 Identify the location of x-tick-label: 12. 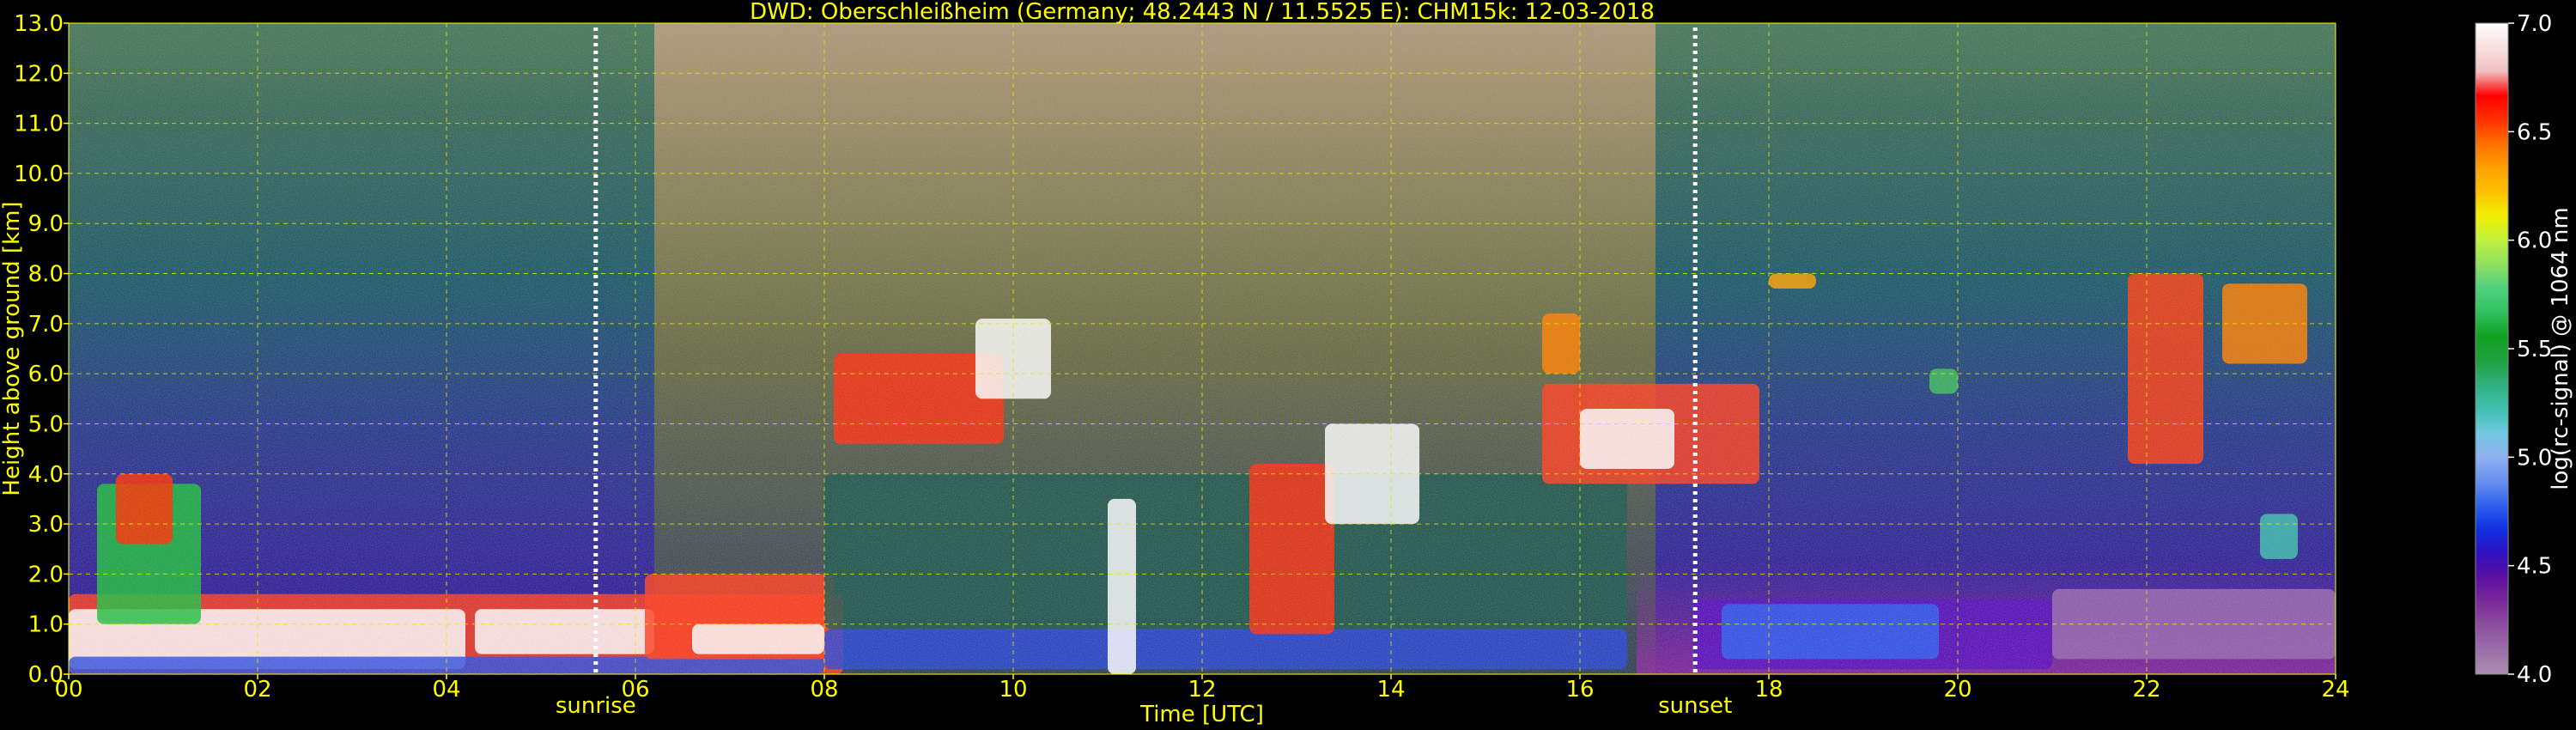
(1202, 690).